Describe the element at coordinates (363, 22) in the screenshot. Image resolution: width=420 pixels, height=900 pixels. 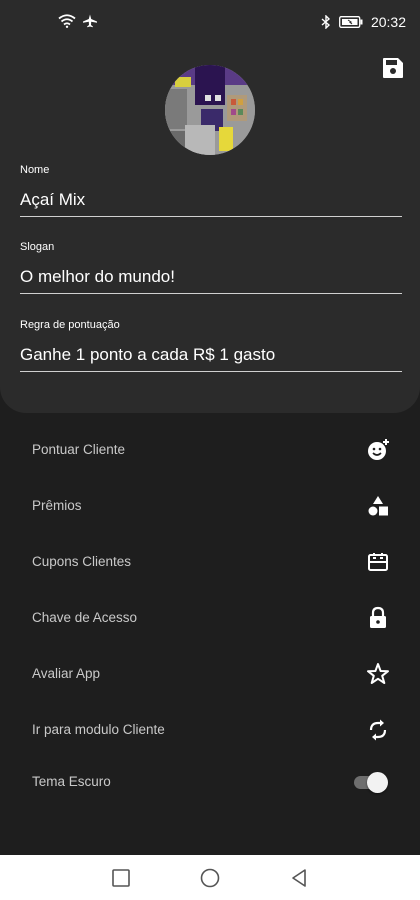
I see `status-right: 20:32` at that location.